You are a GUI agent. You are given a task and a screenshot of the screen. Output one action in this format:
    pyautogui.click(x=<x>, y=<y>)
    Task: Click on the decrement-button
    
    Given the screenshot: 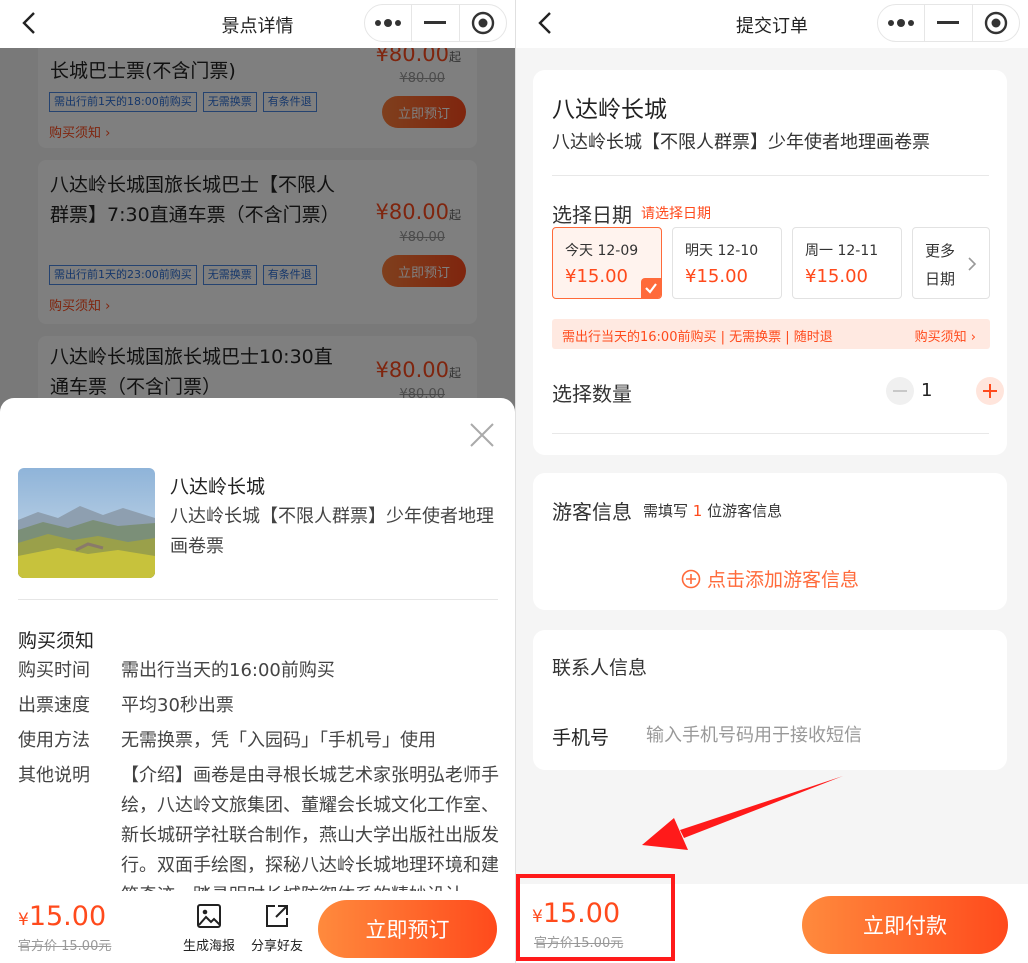 What is the action you would take?
    pyautogui.click(x=900, y=391)
    